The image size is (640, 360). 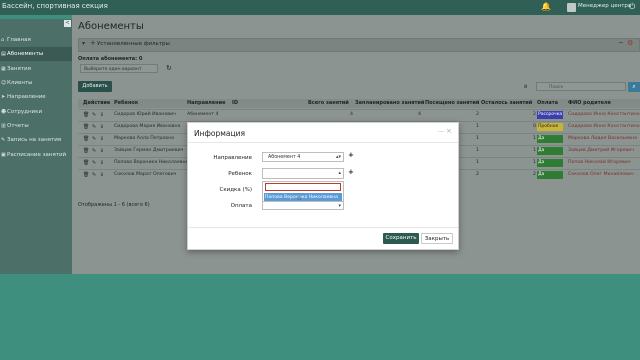 I want to click on payment-label: Оплата, so click(x=241, y=206).